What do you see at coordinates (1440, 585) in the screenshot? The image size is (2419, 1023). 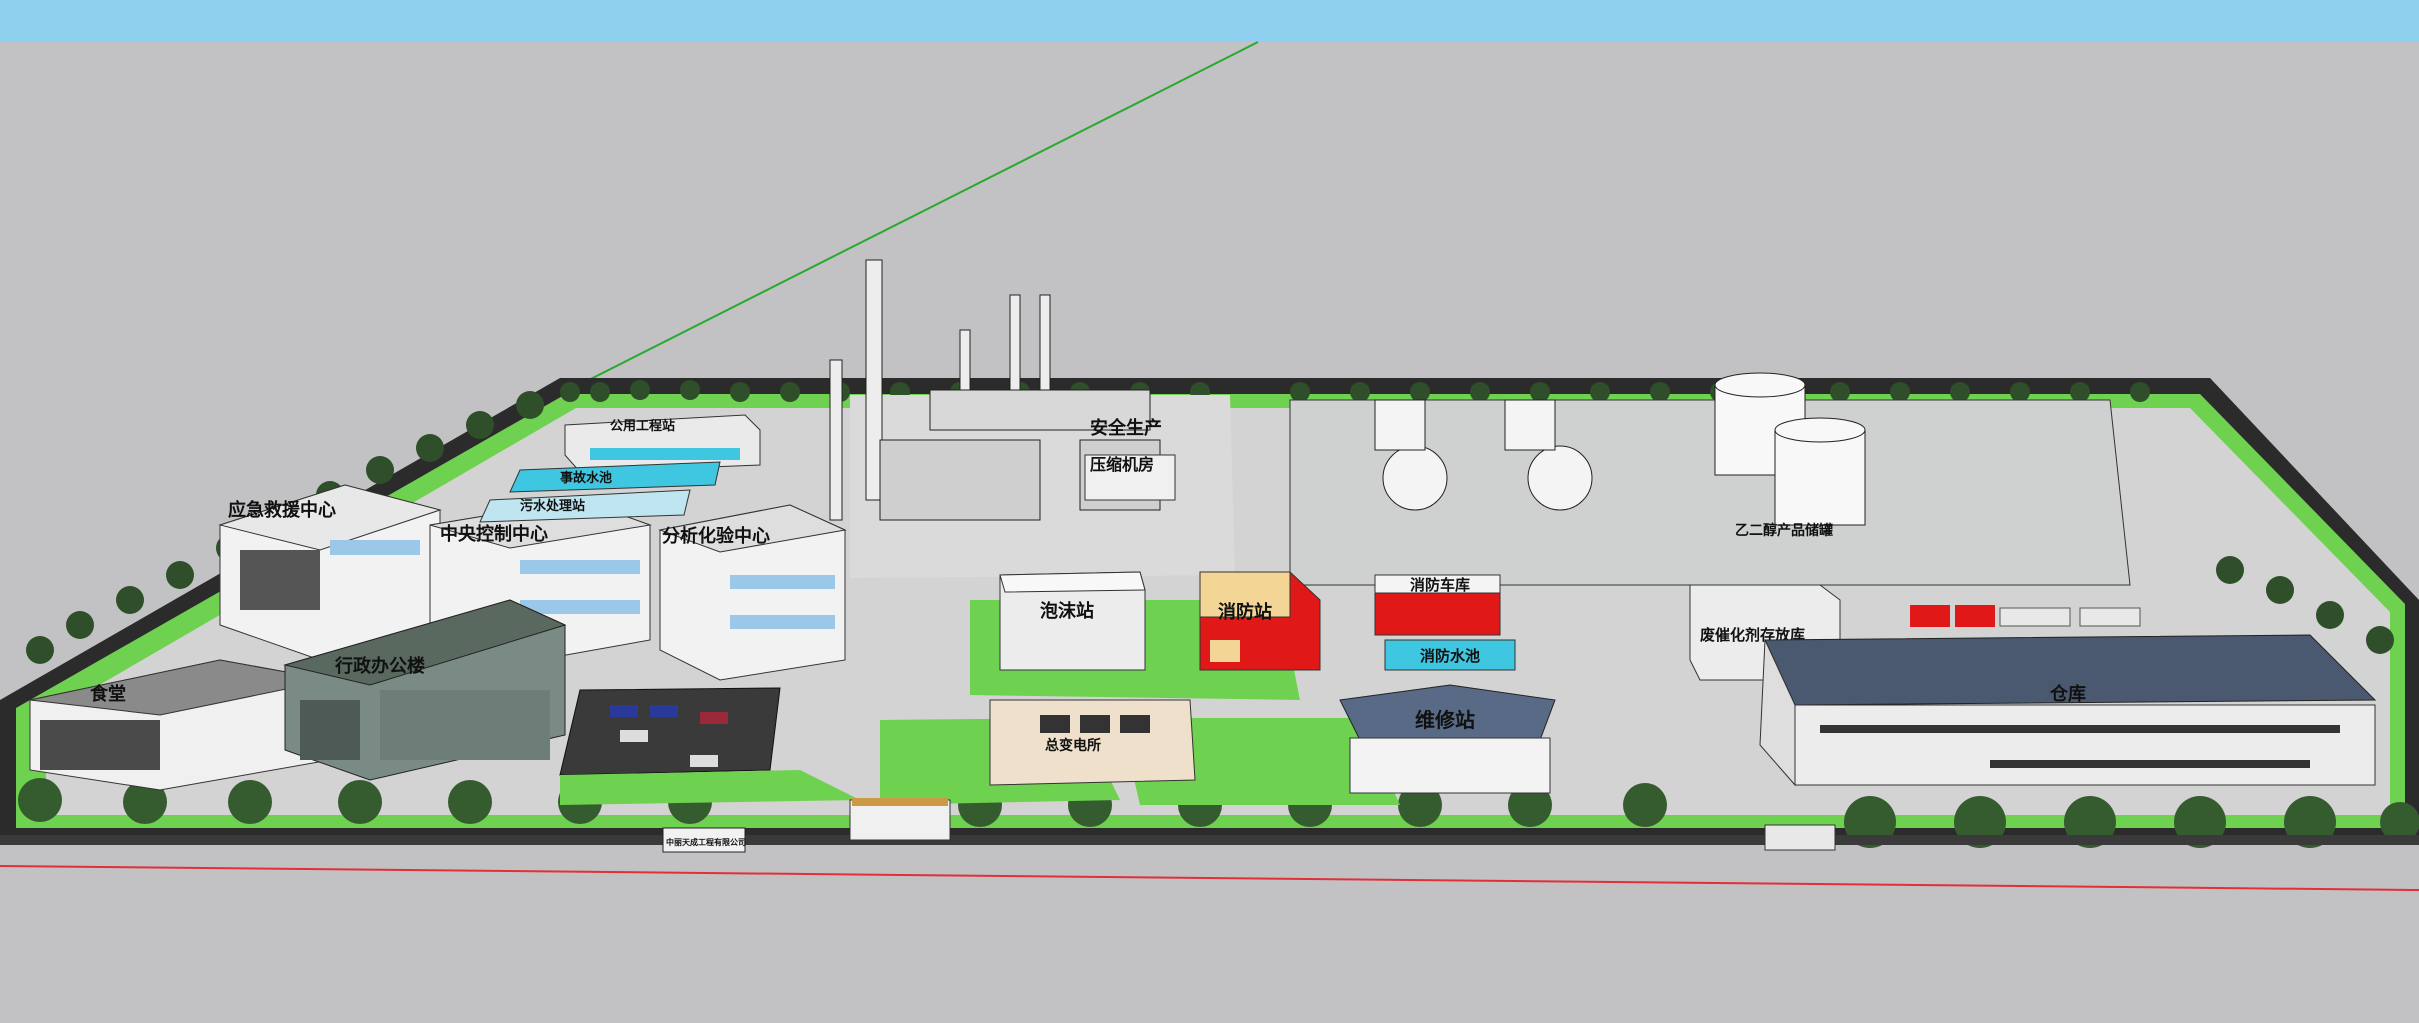 I see `fire-garage-label: 消防车库` at bounding box center [1440, 585].